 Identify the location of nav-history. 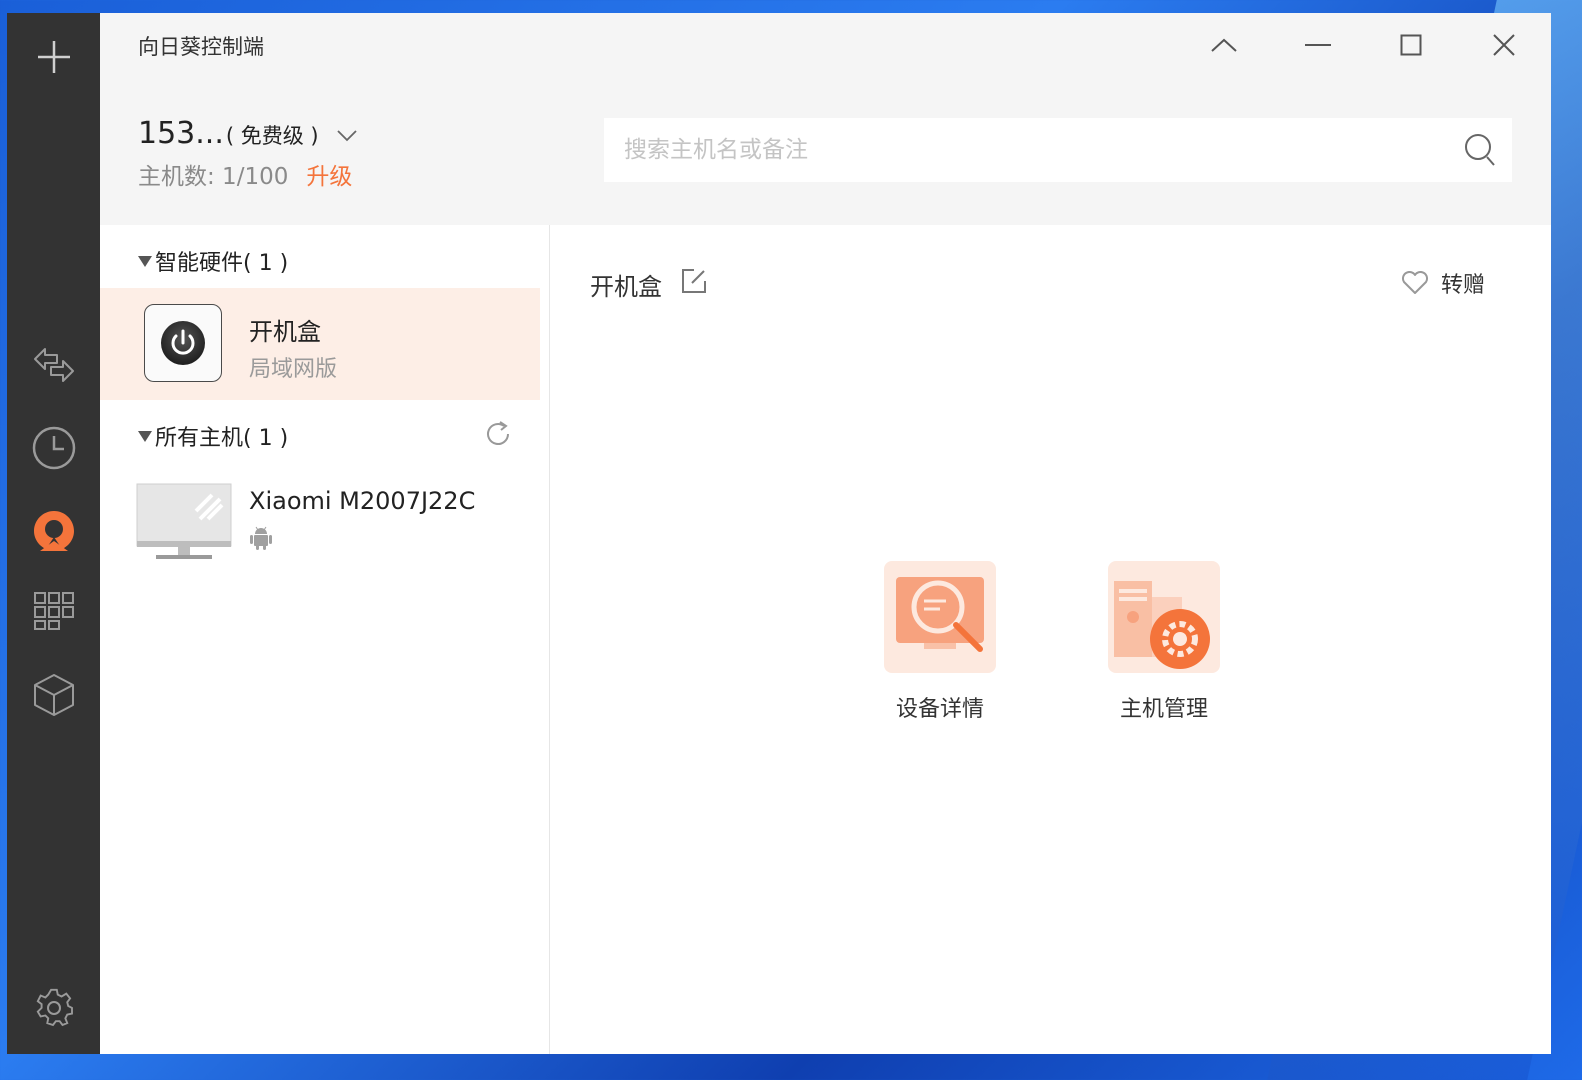
(53, 448).